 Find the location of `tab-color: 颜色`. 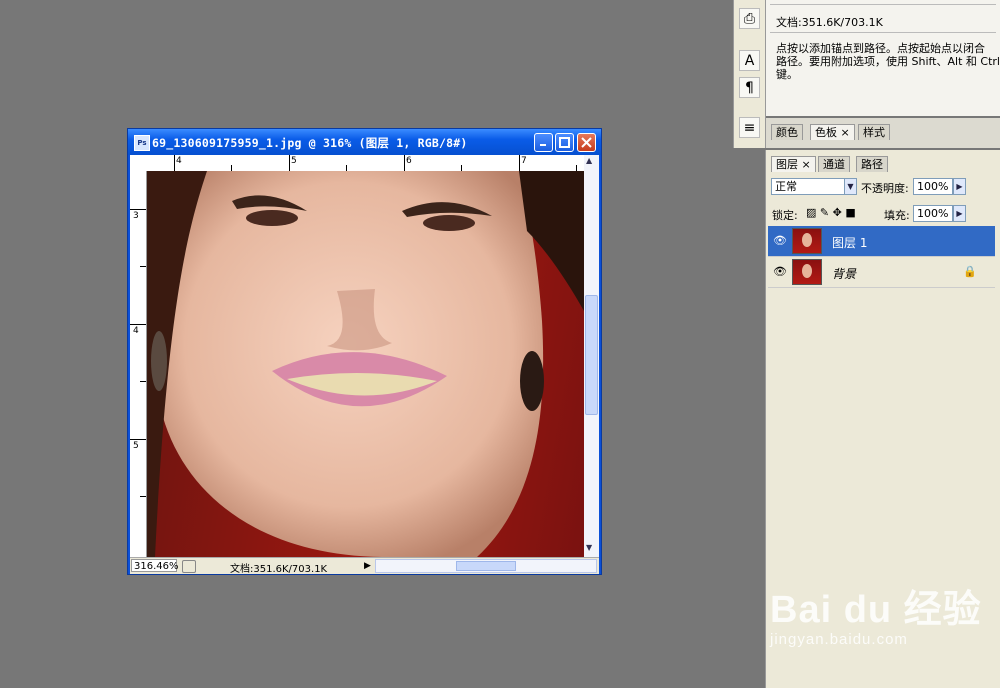

tab-color: 颜色 is located at coordinates (787, 132).